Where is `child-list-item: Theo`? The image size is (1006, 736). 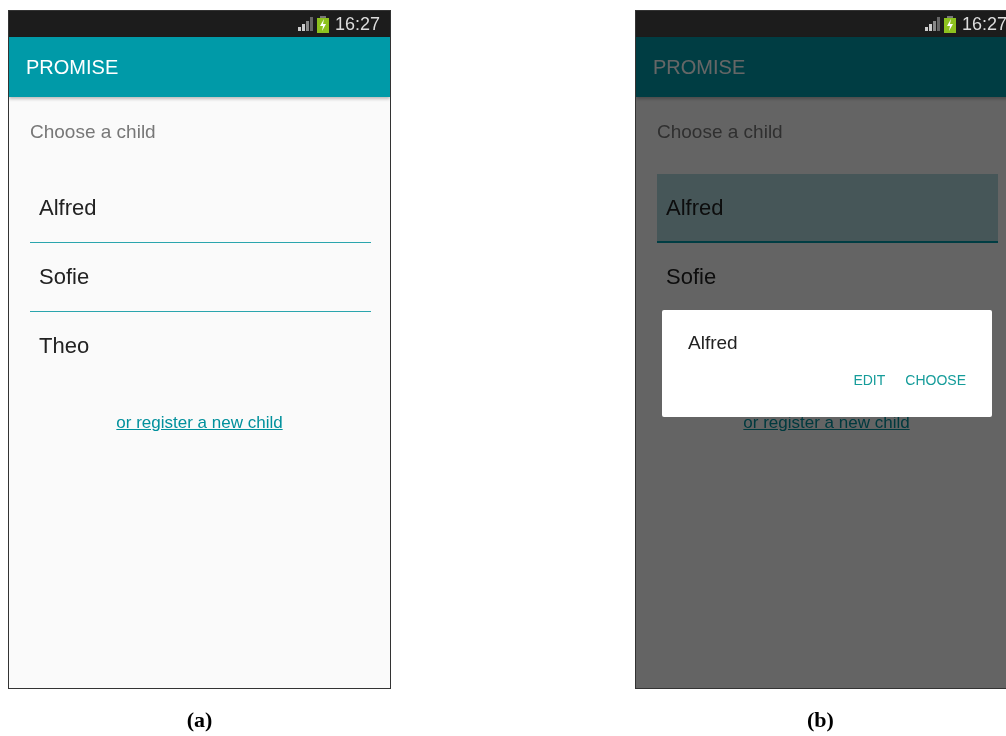
child-list-item: Theo is located at coordinates (200, 346).